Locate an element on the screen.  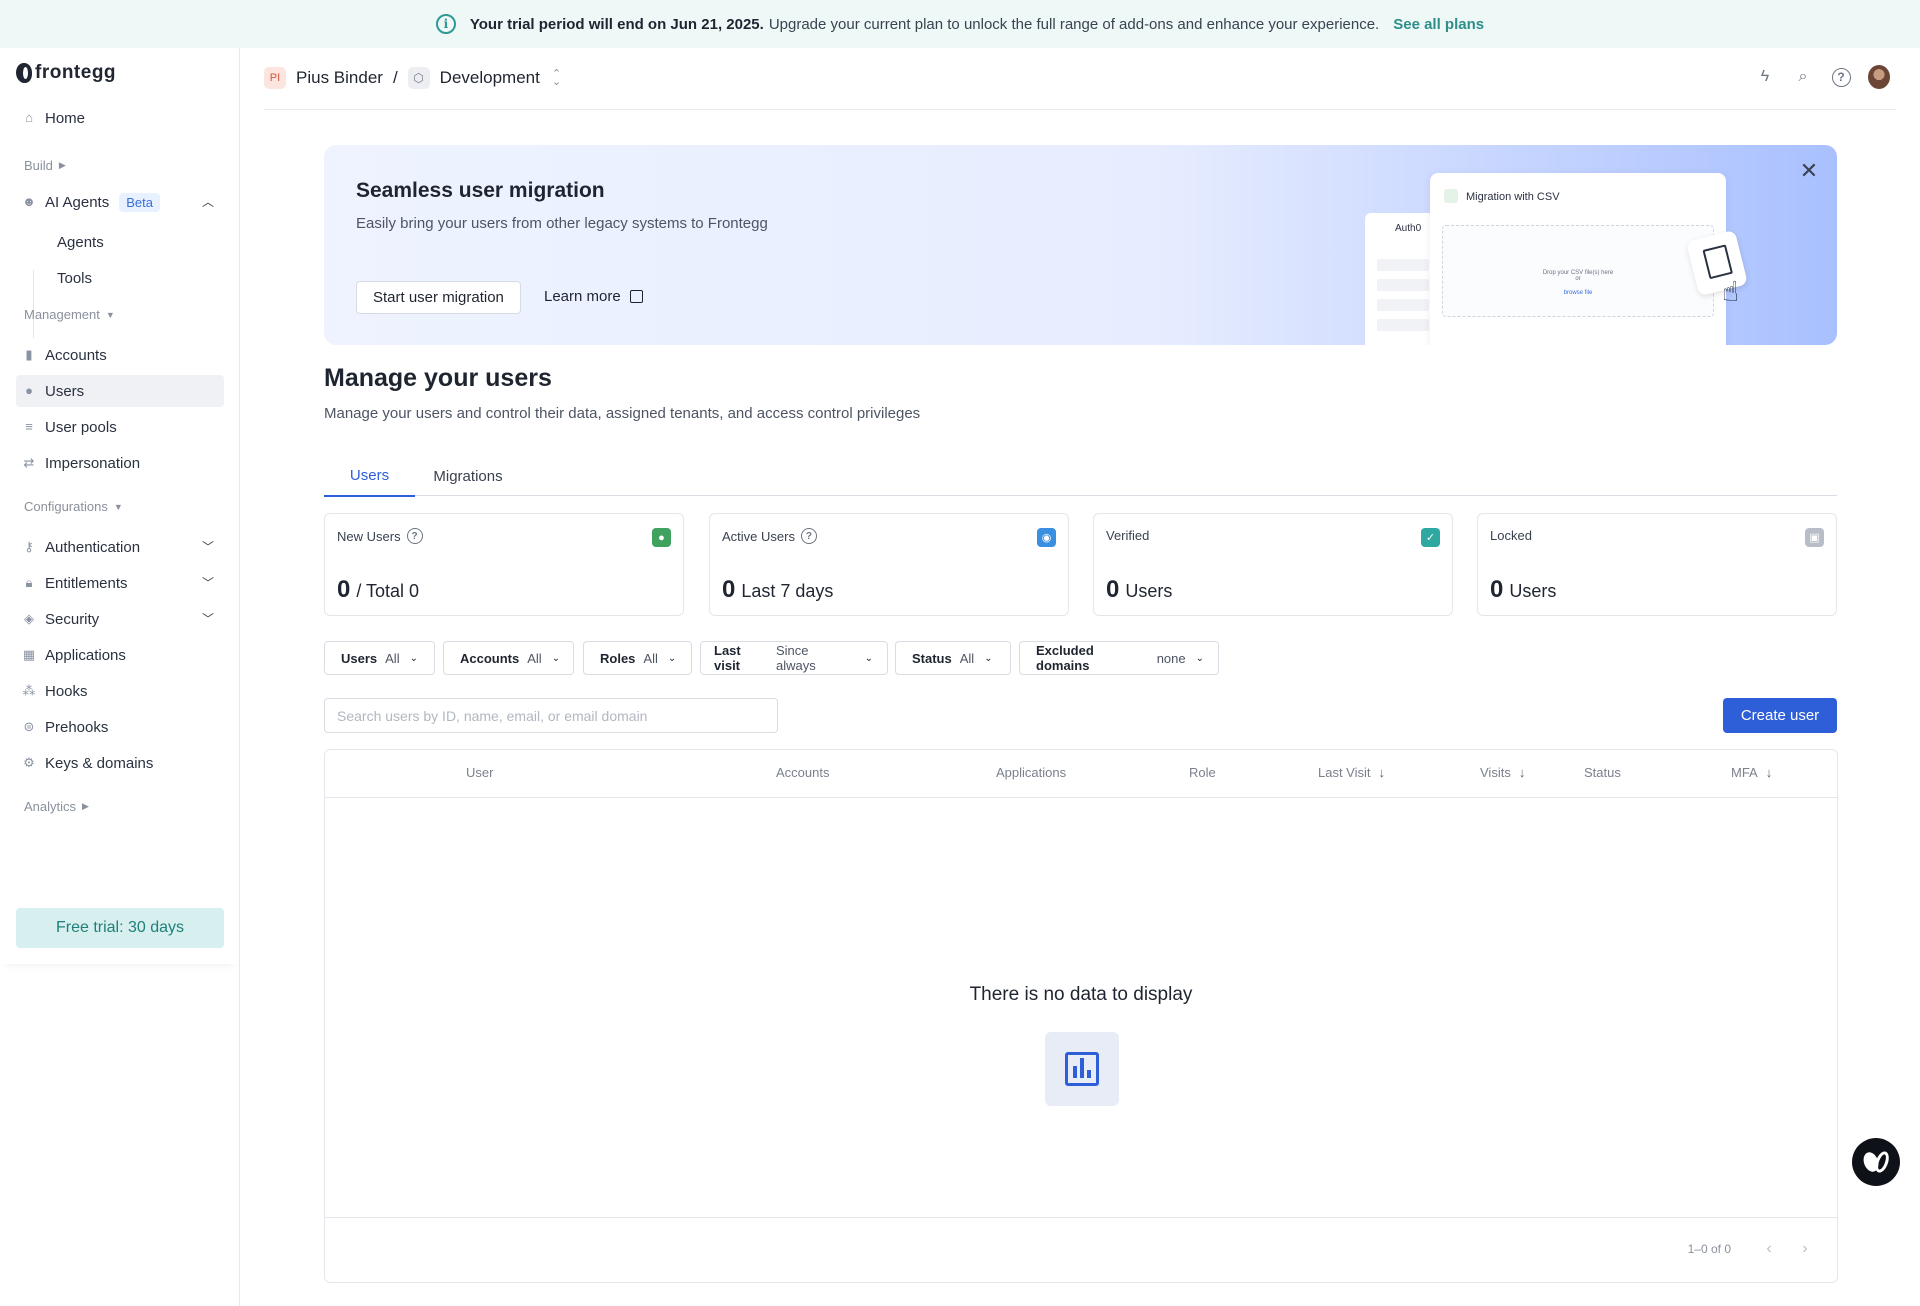
table-footer: 1–0 of 0 ‹ › is located at coordinates (1081, 1250).